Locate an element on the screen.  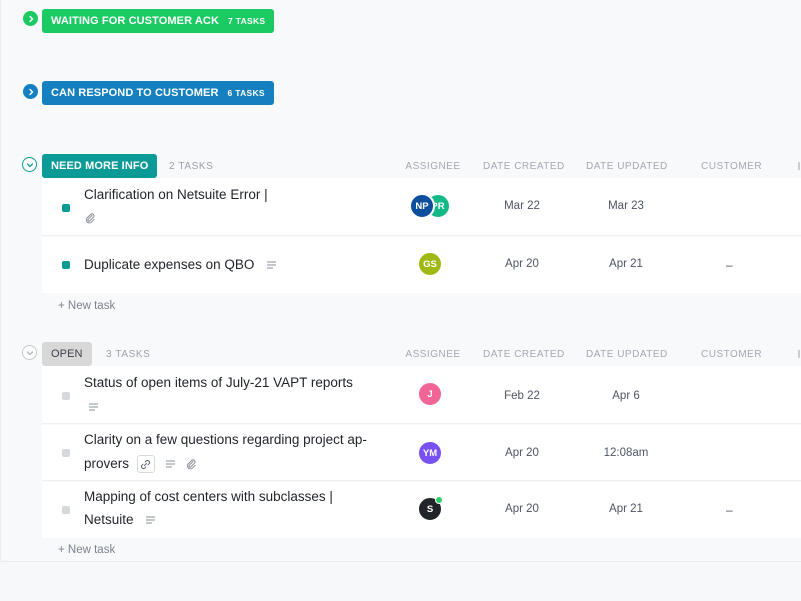
link-icon is located at coordinates (146, 464).